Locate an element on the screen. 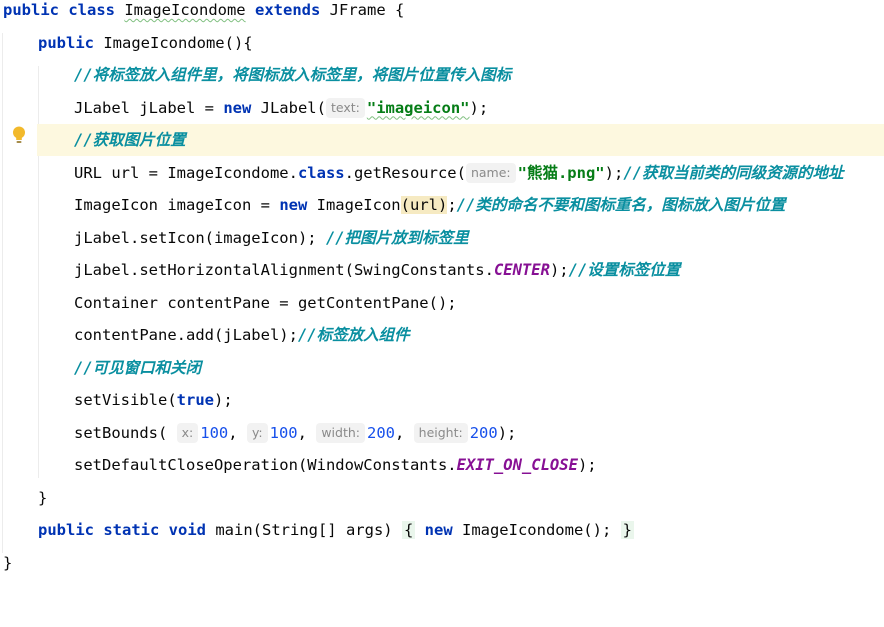 Image resolution: width=884 pixels, height=627 pixels. code-comment: //把图片放到标签里 is located at coordinates (397, 237).